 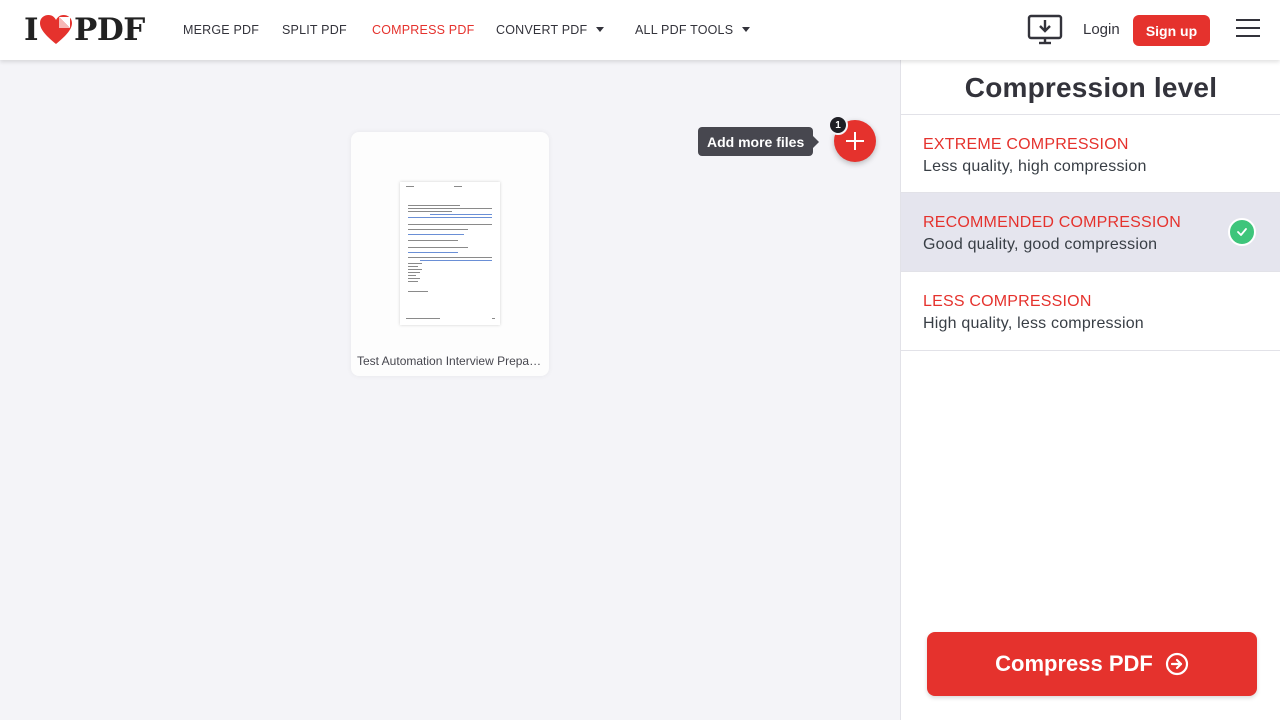 What do you see at coordinates (1035, 166) in the screenshot?
I see `option-description: Less quality, high compression` at bounding box center [1035, 166].